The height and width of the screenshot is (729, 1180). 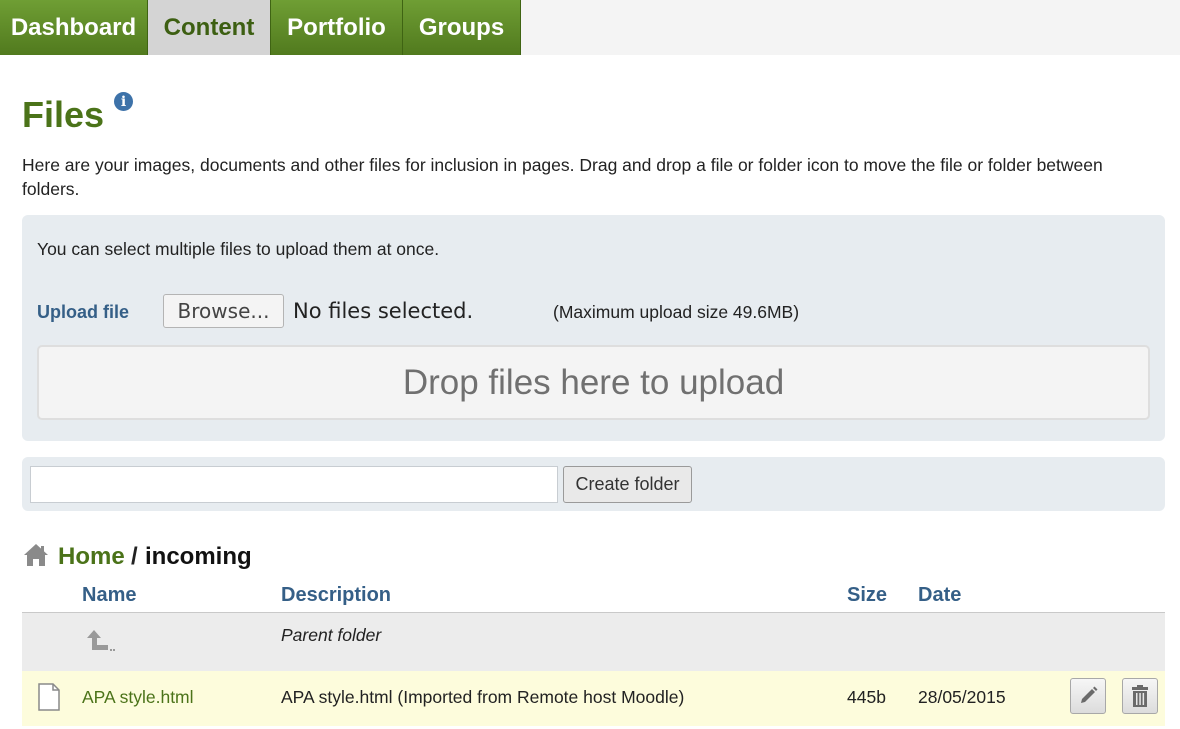 I want to click on column-header-size: Size, so click(x=867, y=595).